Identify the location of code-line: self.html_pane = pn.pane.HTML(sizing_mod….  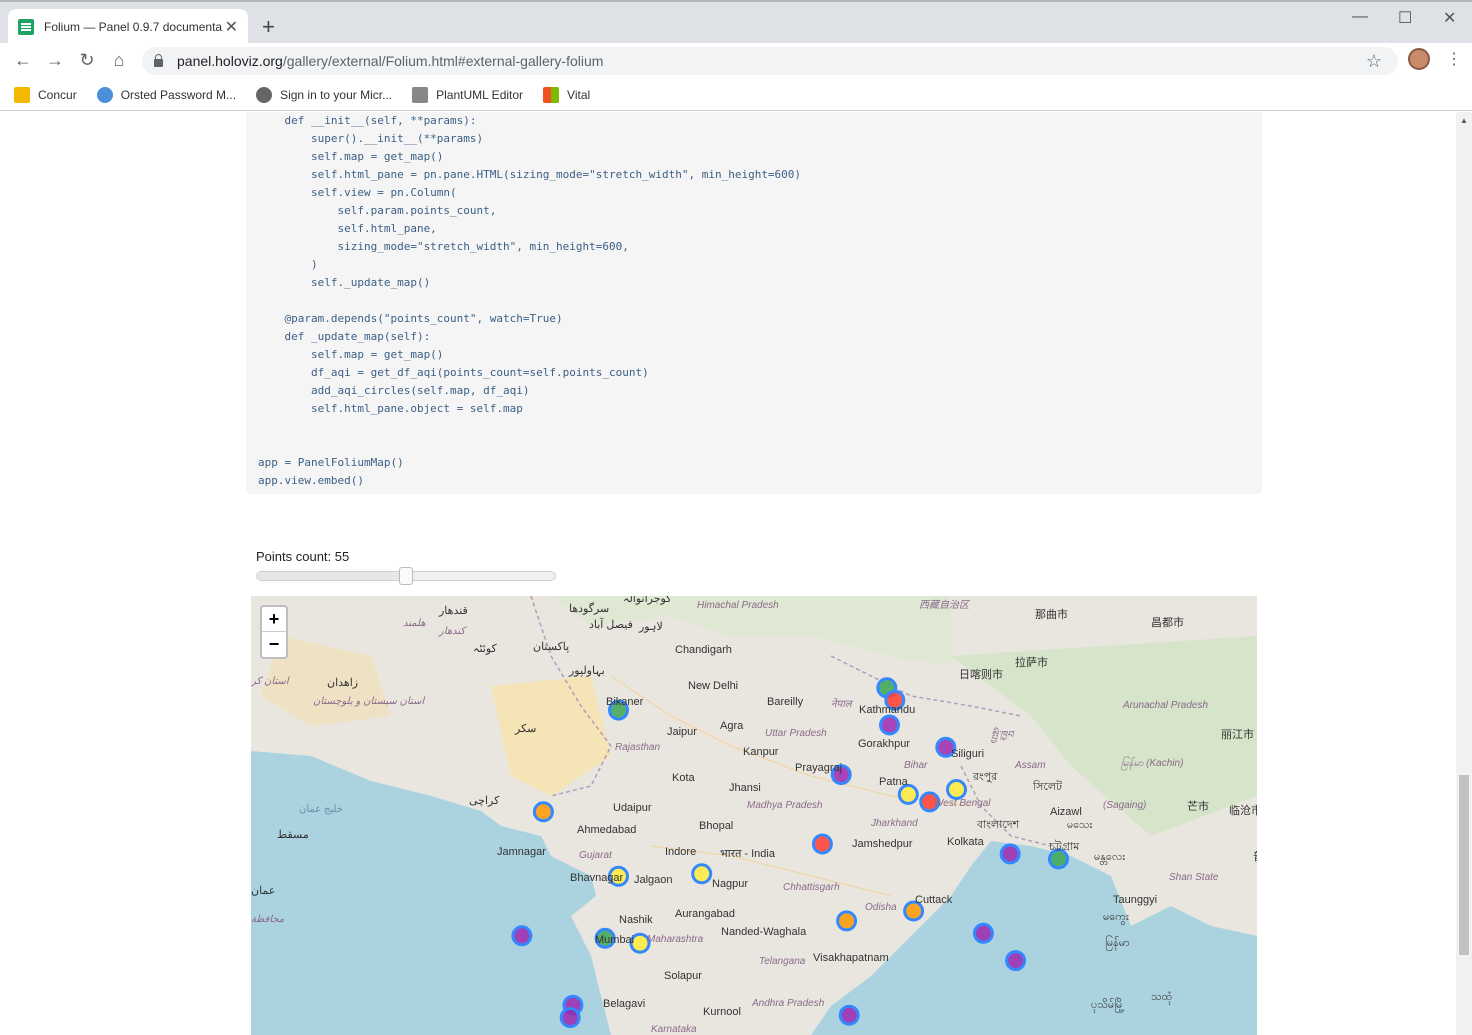
(530, 174).